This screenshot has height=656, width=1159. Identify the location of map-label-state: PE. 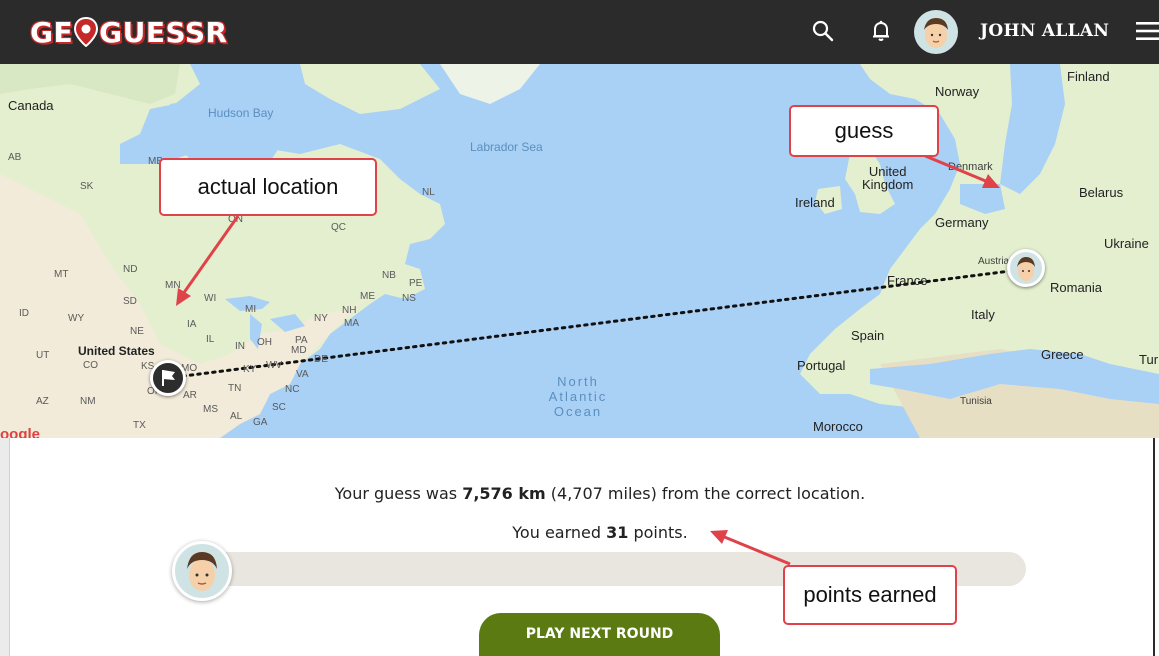
(416, 283).